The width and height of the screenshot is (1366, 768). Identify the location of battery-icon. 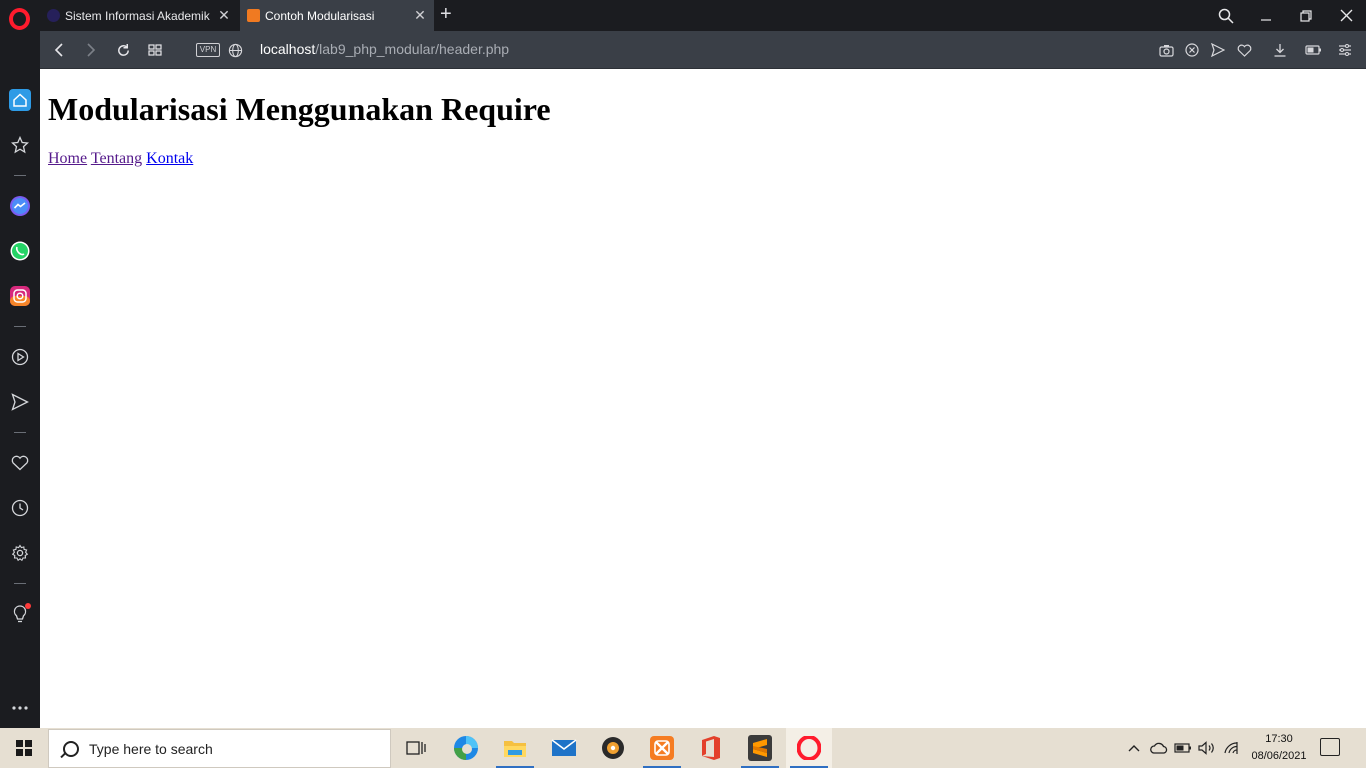
(1183, 748).